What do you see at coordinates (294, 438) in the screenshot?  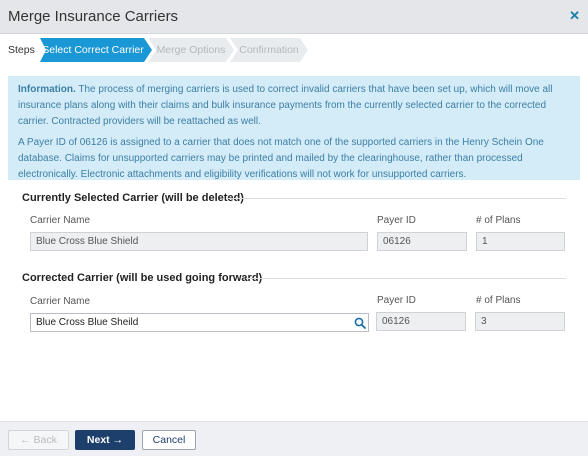 I see `dialog-footer: ← Back Next → Cancel` at bounding box center [294, 438].